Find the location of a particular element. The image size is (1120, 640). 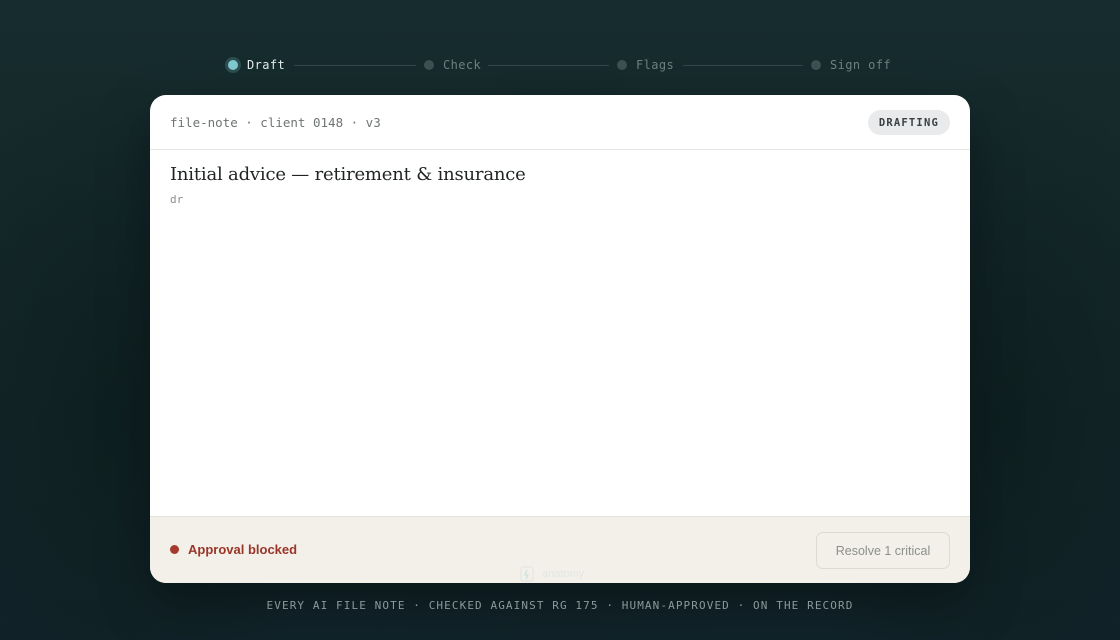

file-meta: file-note · client 0148 · v3 is located at coordinates (275, 122).